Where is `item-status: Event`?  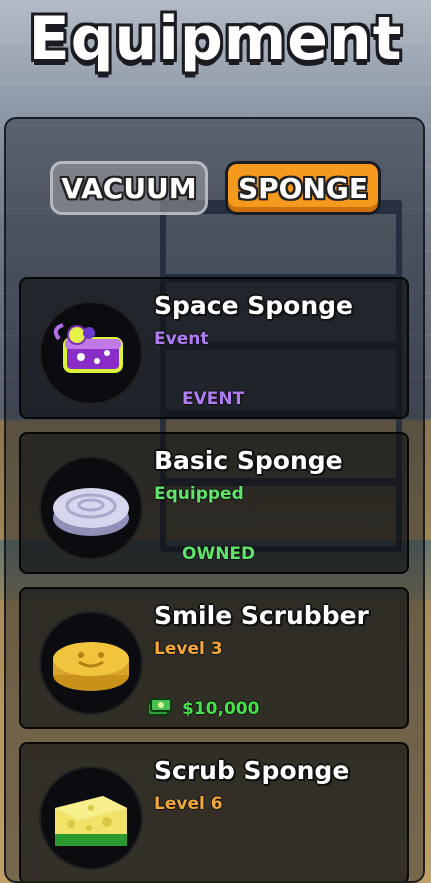
item-status: Event is located at coordinates (181, 339).